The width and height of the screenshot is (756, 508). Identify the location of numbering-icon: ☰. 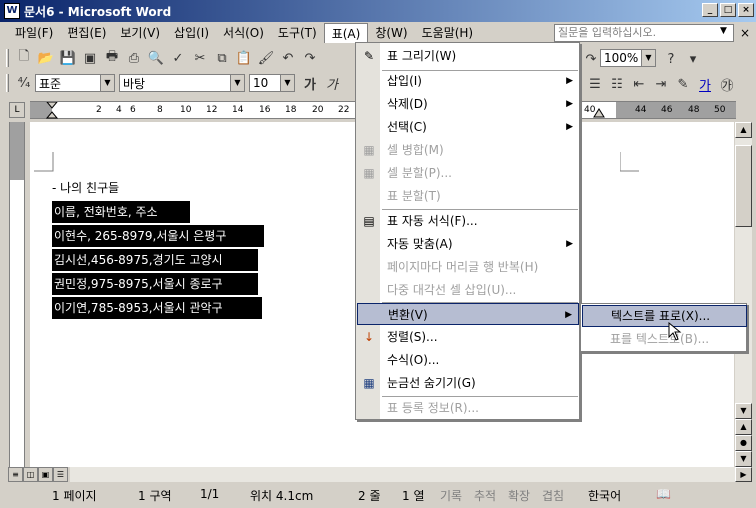
(595, 84).